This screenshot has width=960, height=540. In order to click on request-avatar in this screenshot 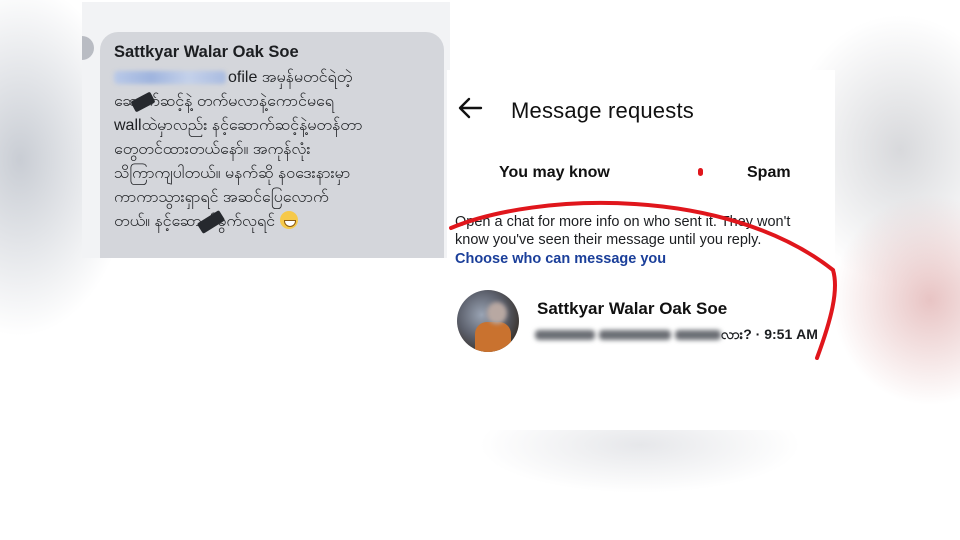, I will do `click(488, 321)`.